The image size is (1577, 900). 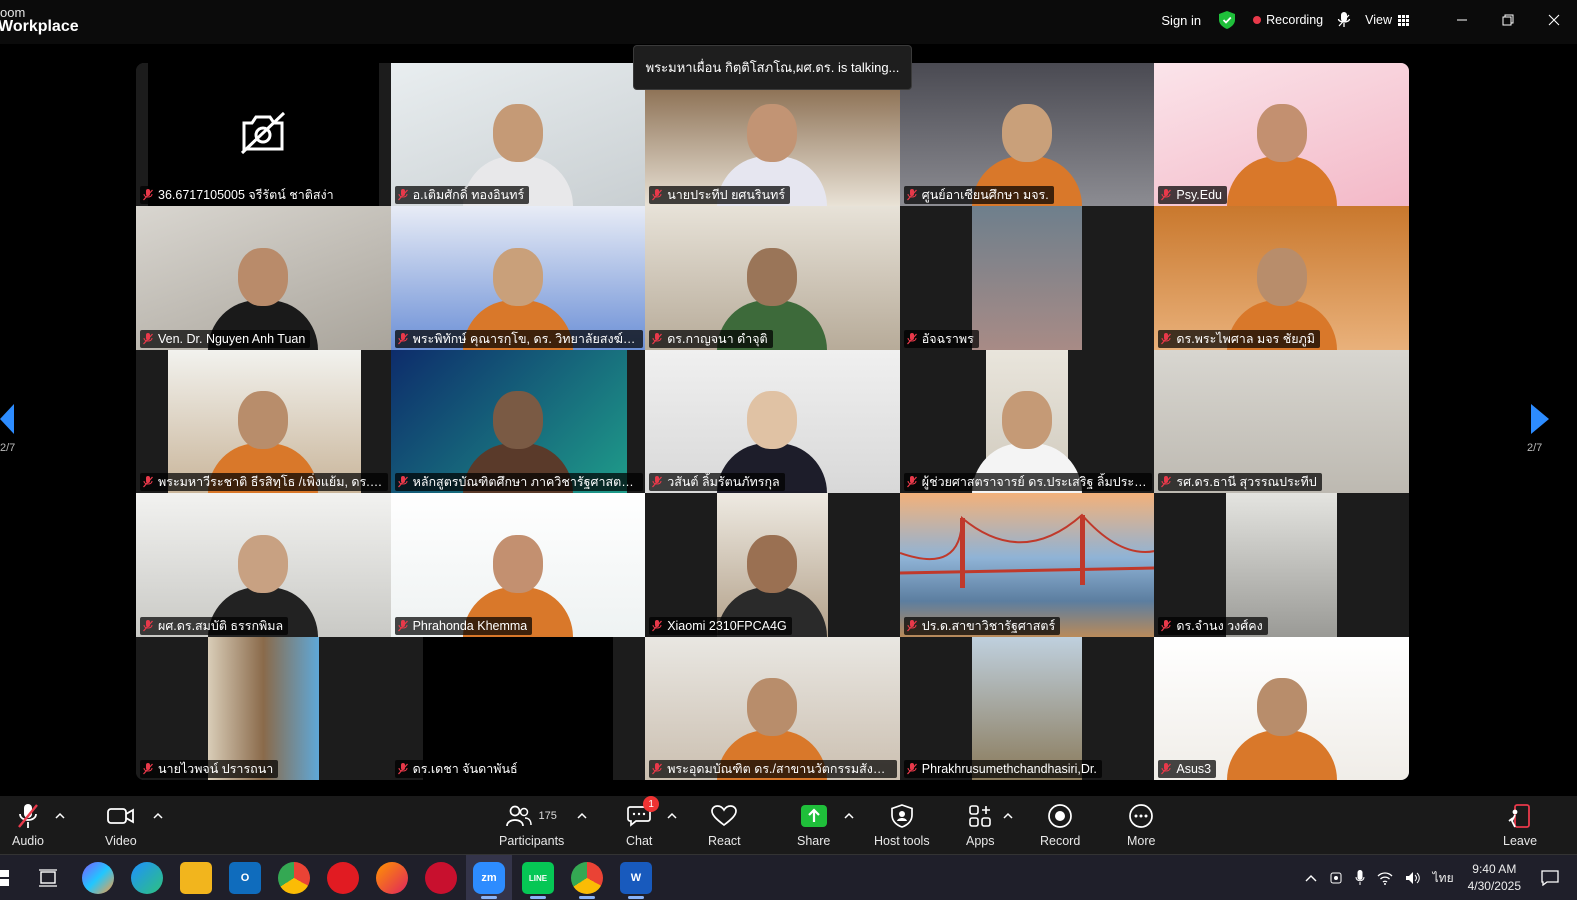 I want to click on participant-tile: Phrahonda Khemma, so click(x=518, y=565).